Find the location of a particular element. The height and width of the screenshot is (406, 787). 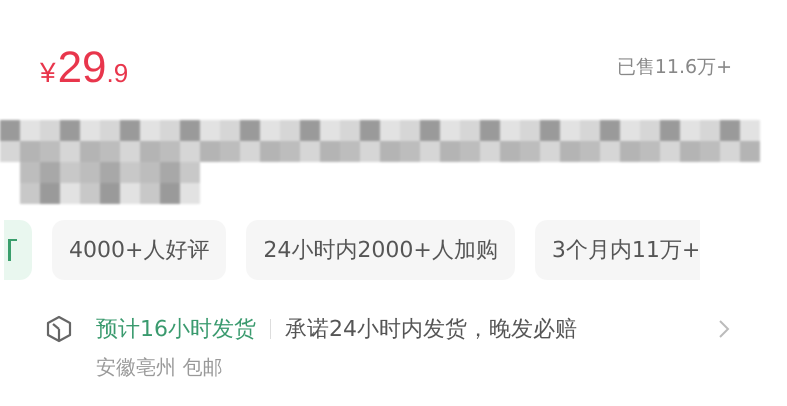

price: ¥29.9 is located at coordinates (84, 68).